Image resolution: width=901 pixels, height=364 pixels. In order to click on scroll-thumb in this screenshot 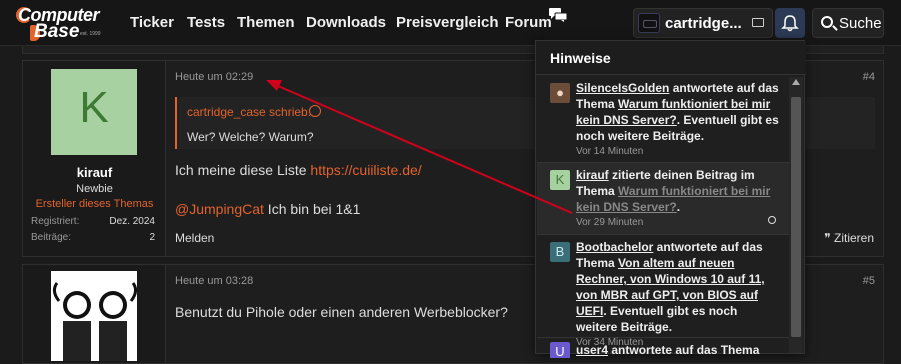, I will do `click(796, 217)`.